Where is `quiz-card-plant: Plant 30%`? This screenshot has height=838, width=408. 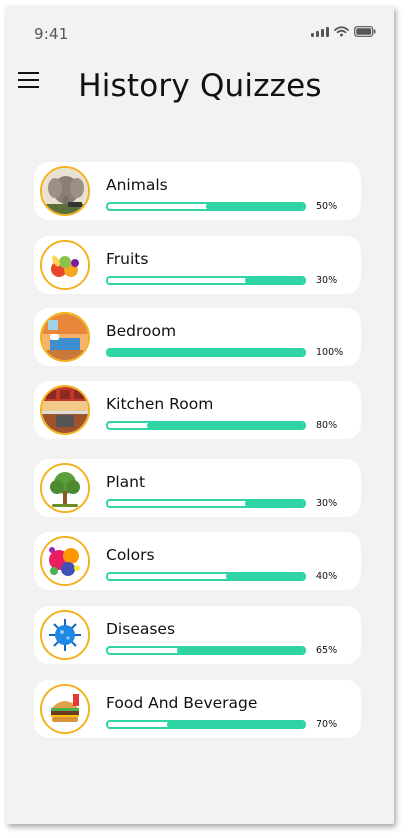
quiz-card-plant: Plant 30% is located at coordinates (197, 488).